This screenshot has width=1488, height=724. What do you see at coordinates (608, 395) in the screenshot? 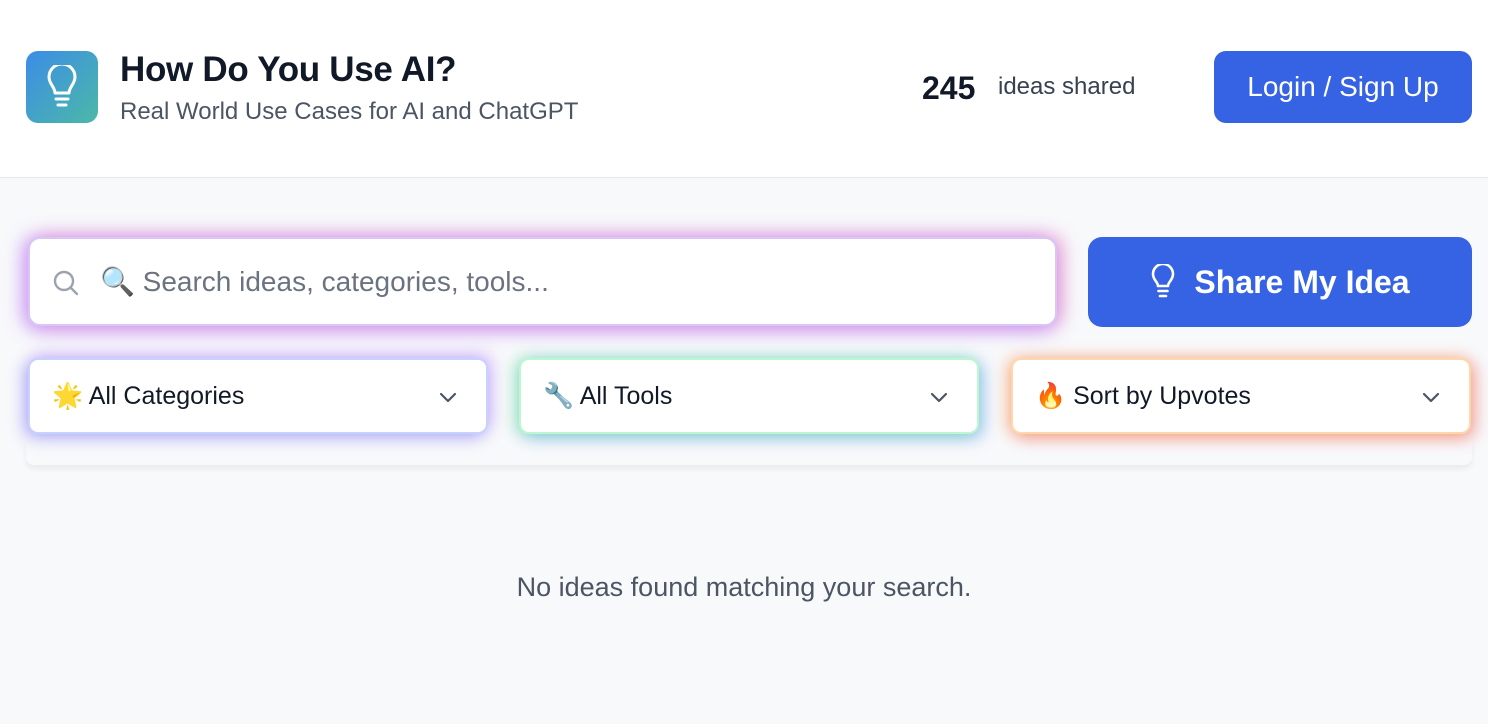
I see `tools-select-value: 🔧 All Tools` at bounding box center [608, 395].